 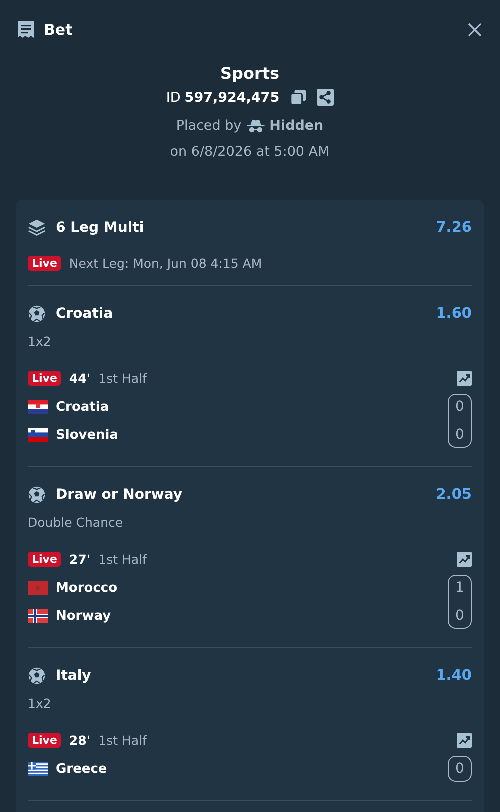 What do you see at coordinates (83, 407) in the screenshot?
I see `team-name: Croatia` at bounding box center [83, 407].